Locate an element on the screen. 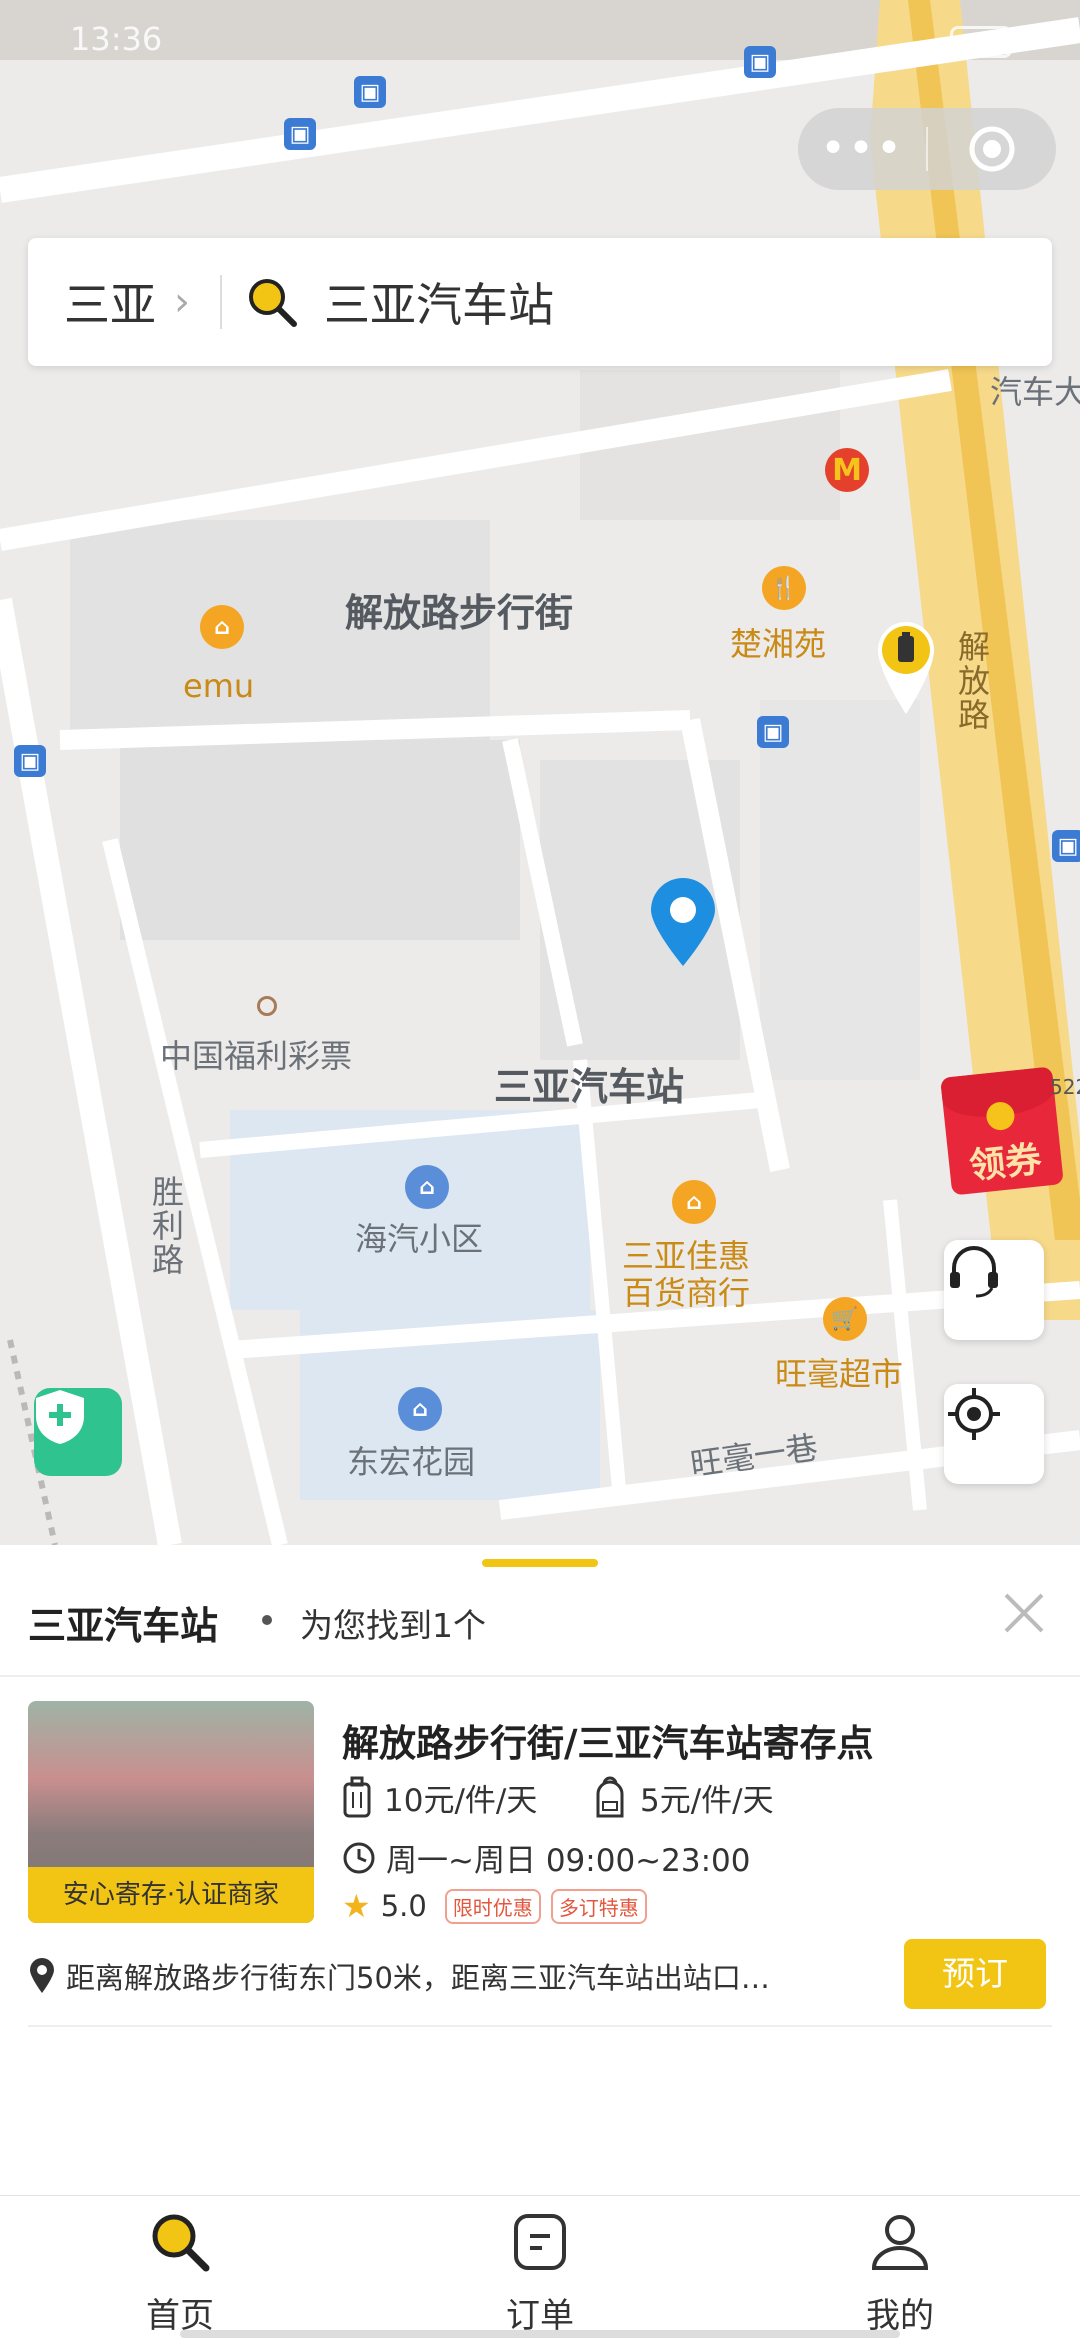  shield-icon is located at coordinates (60, 1417).